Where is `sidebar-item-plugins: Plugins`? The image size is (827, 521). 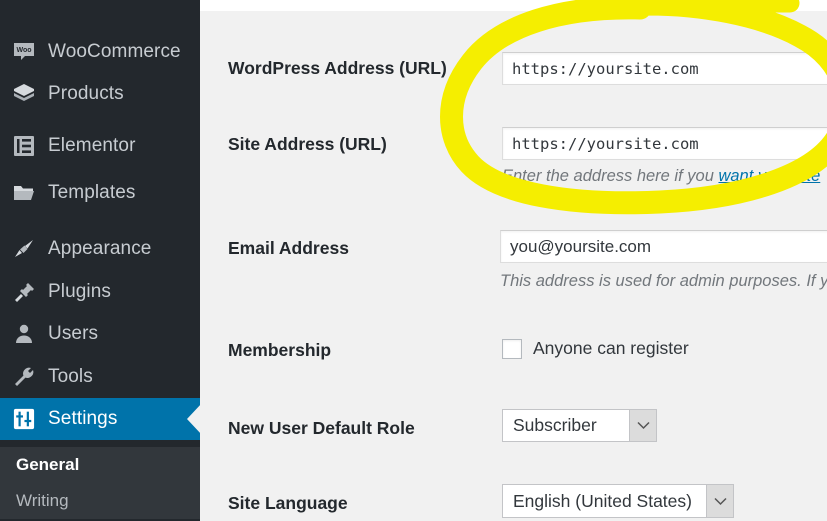
sidebar-item-plugins: Plugins is located at coordinates (100, 292).